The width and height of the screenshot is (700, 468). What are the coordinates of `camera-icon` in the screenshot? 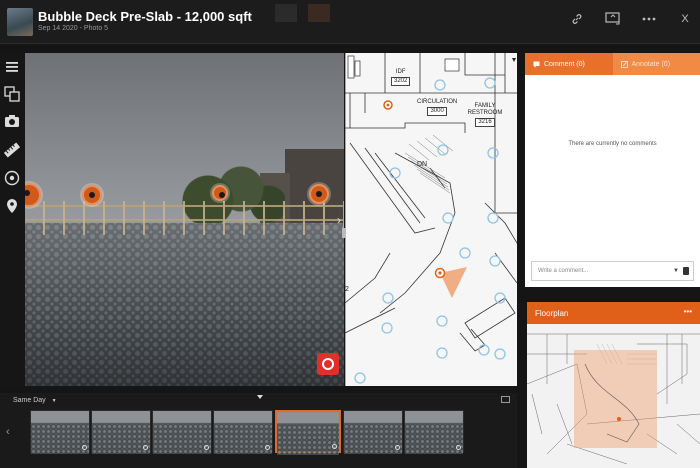 It's located at (12, 121).